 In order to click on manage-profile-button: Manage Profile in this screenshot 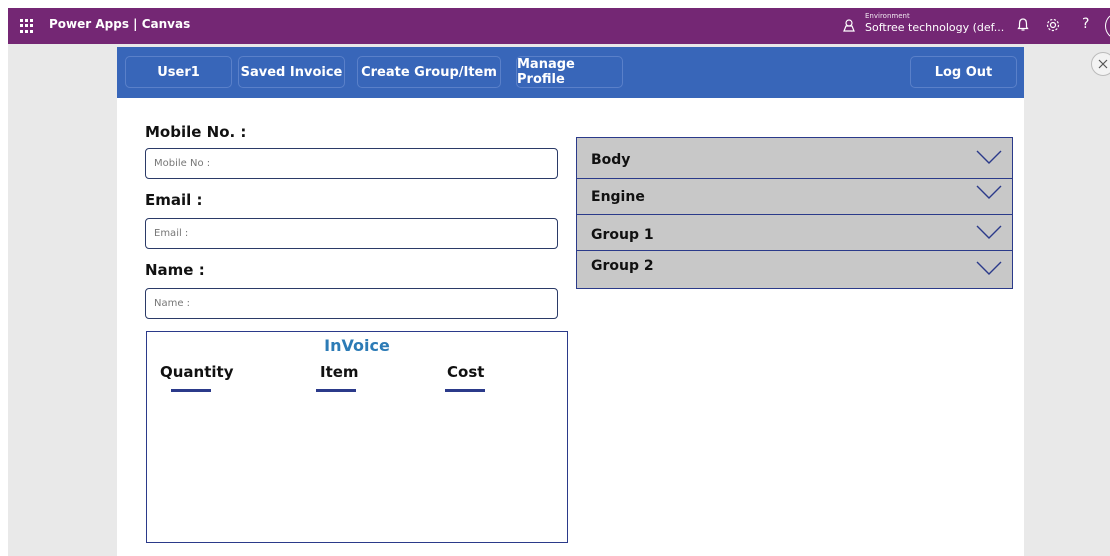, I will do `click(569, 72)`.